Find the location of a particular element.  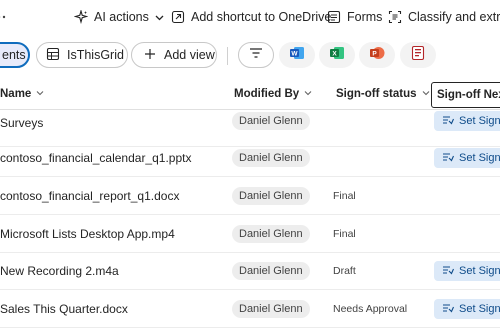

file-name: Sales This Quarter.docx is located at coordinates (64, 309).